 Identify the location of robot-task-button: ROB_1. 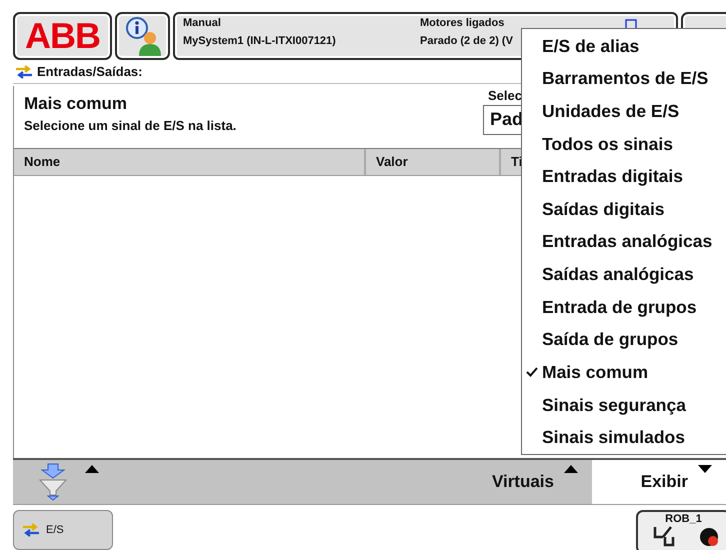
(681, 530).